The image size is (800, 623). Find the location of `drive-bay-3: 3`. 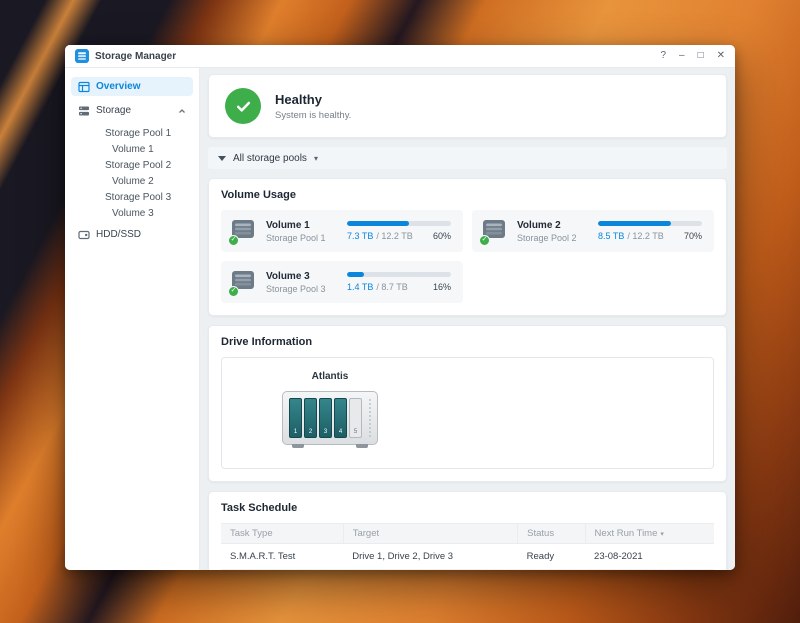

drive-bay-3: 3 is located at coordinates (325, 418).